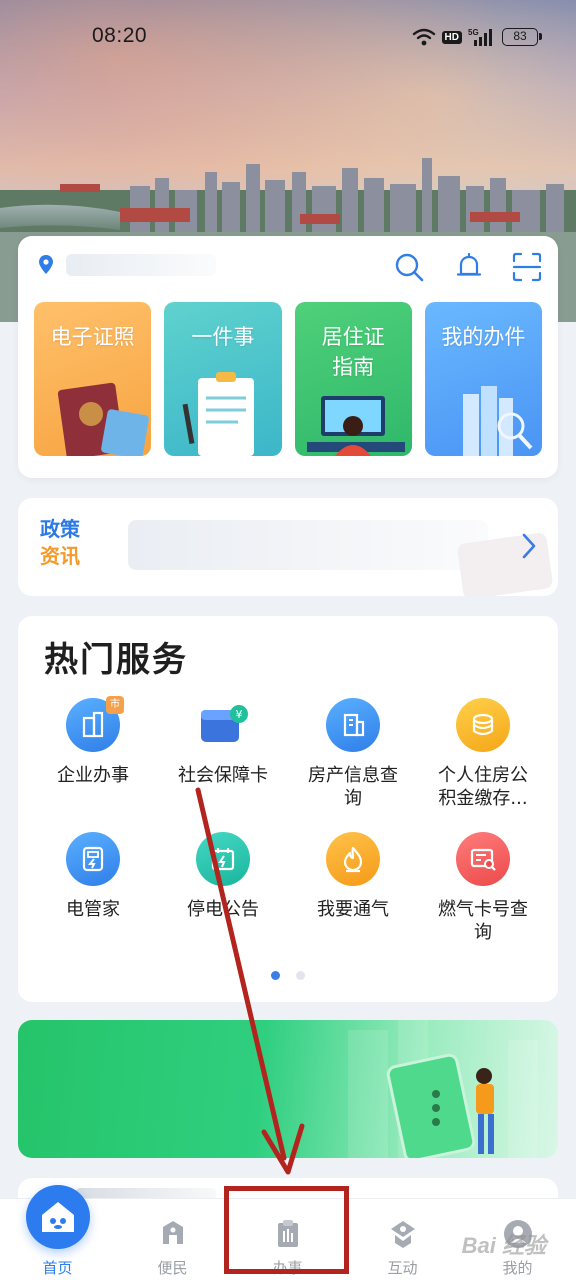 The width and height of the screenshot is (576, 1280). I want to click on clipboard-illustration-icon, so click(218, 414).